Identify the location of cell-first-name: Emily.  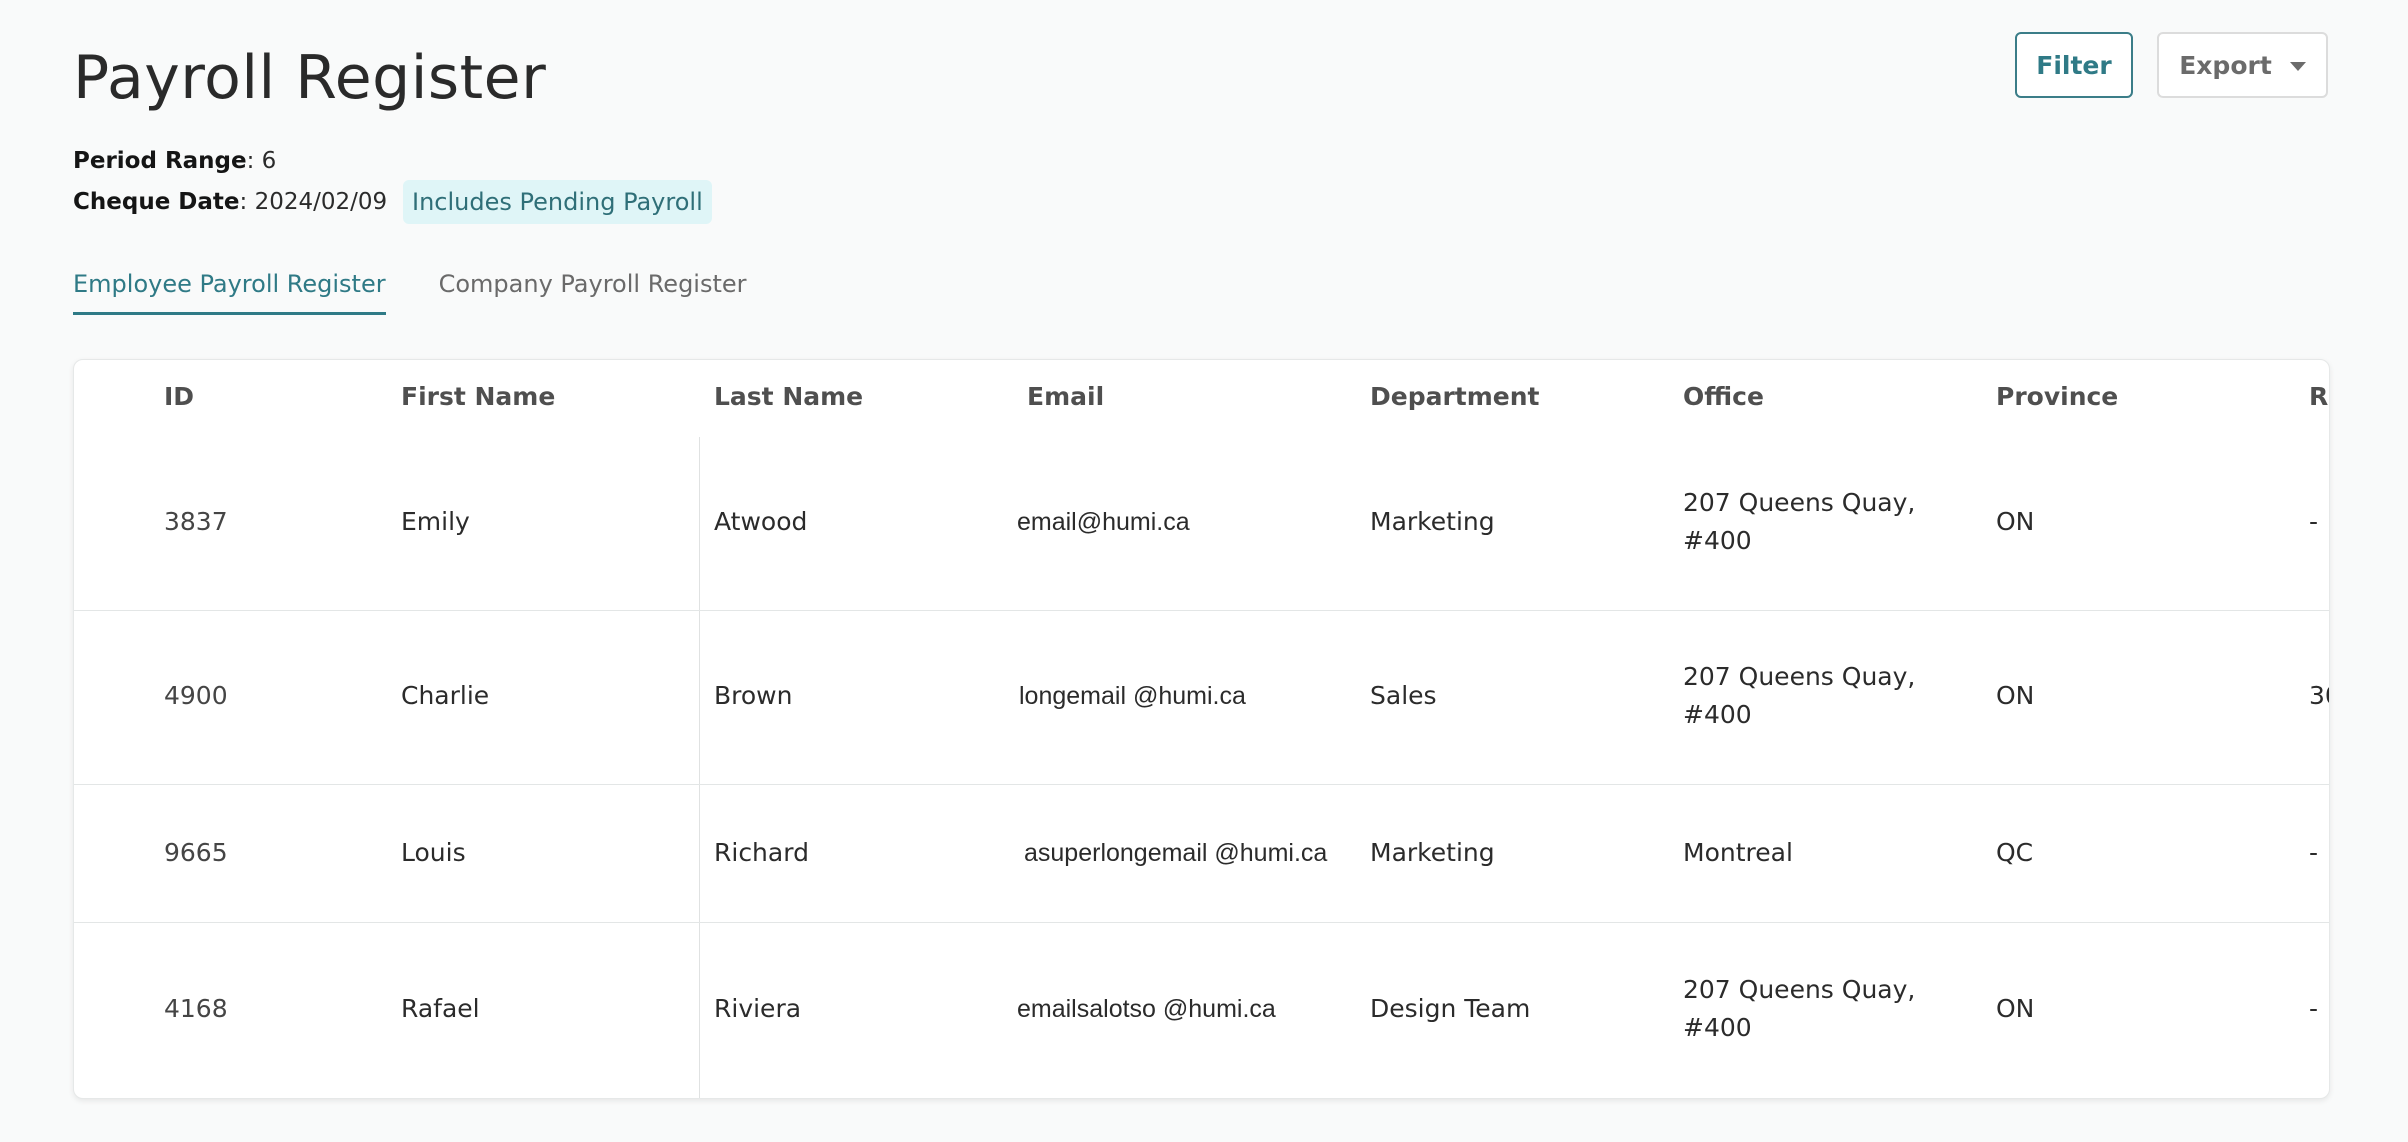
(435, 521).